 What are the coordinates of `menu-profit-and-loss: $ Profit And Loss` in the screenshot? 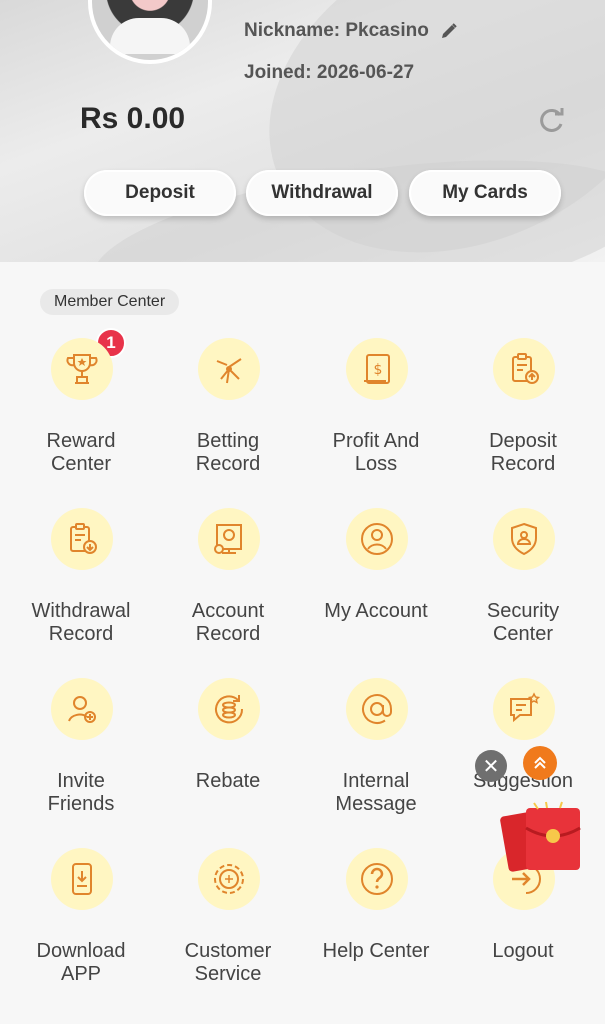 It's located at (376, 418).